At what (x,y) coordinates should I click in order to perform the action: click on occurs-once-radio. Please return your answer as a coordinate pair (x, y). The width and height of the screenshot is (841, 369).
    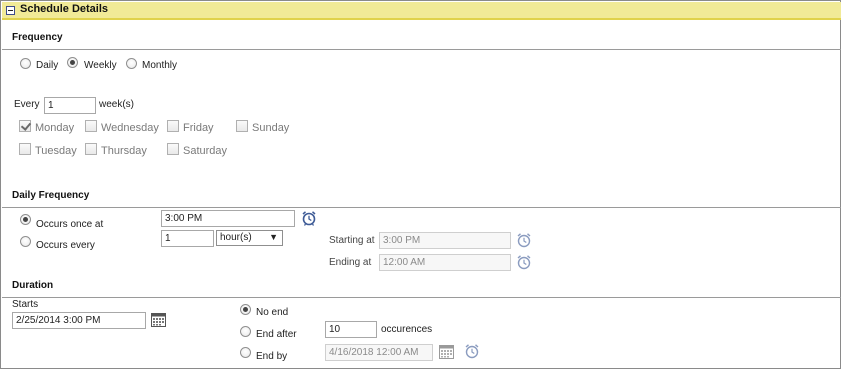
    Looking at the image, I should click on (25, 219).